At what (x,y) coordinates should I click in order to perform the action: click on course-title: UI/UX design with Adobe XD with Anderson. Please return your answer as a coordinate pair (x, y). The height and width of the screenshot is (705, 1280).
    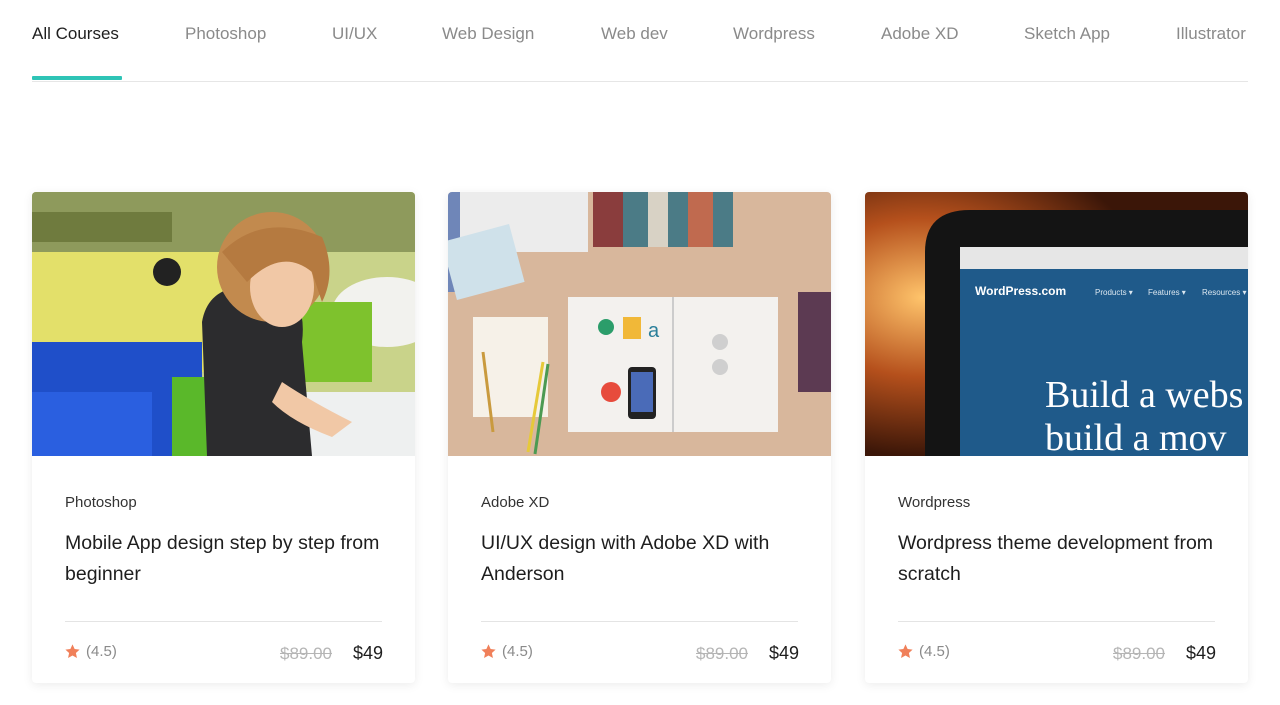
    Looking at the image, I should click on (641, 559).